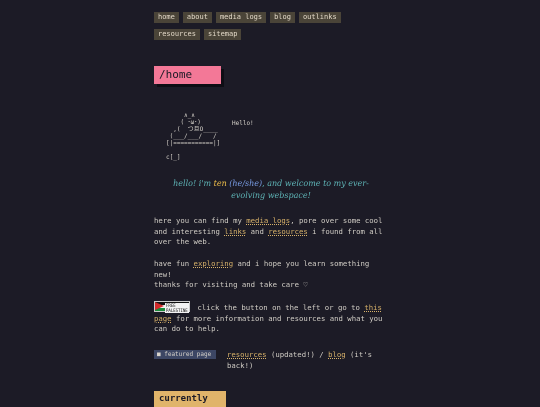 Image resolution: width=540 pixels, height=407 pixels. Describe the element at coordinates (241, 17) in the screenshot. I see `nav-media-logs: media logs` at that location.